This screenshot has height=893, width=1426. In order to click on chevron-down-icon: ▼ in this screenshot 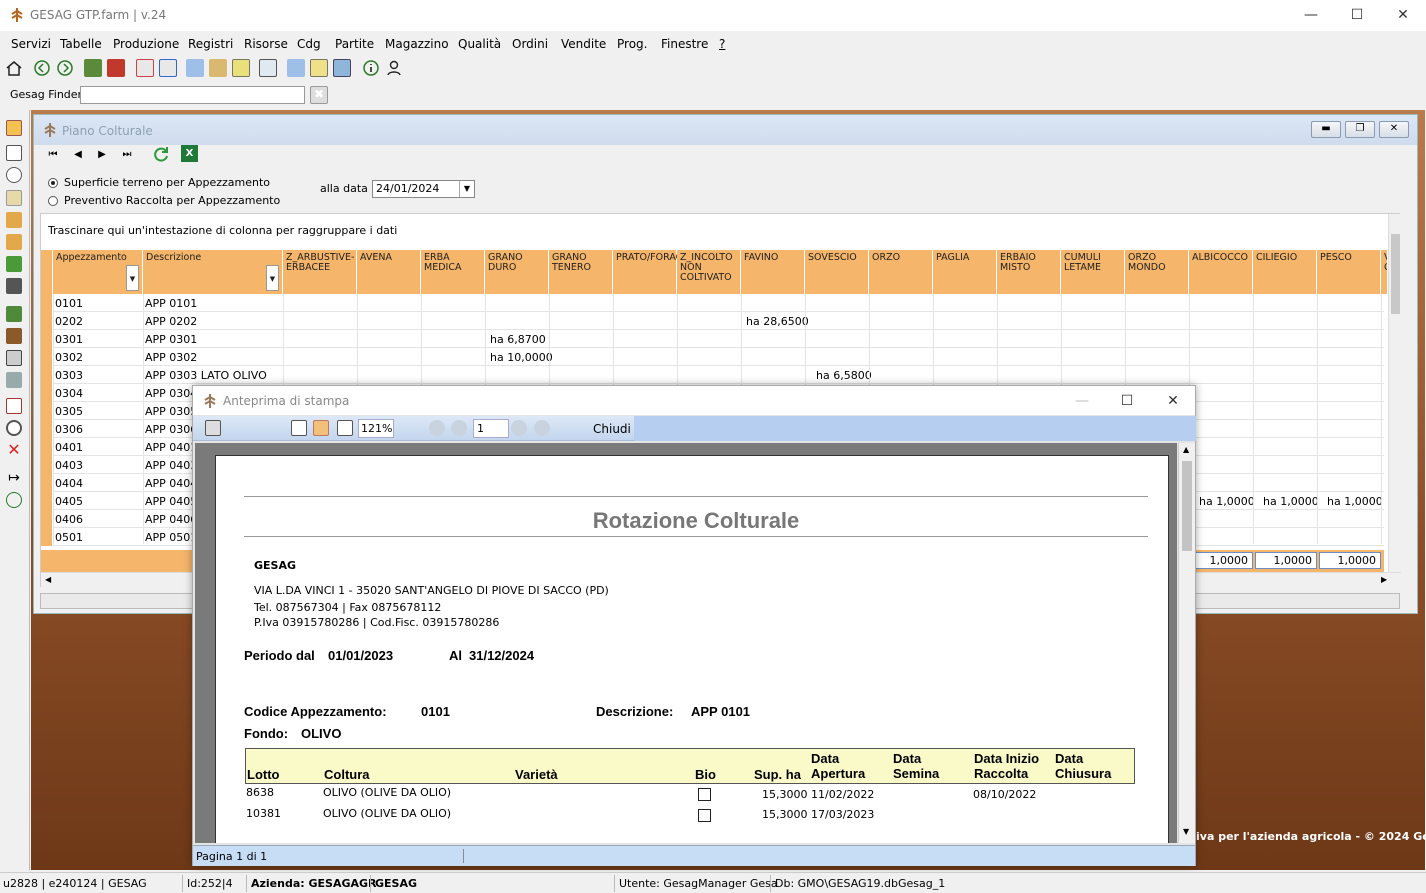, I will do `click(466, 189)`.